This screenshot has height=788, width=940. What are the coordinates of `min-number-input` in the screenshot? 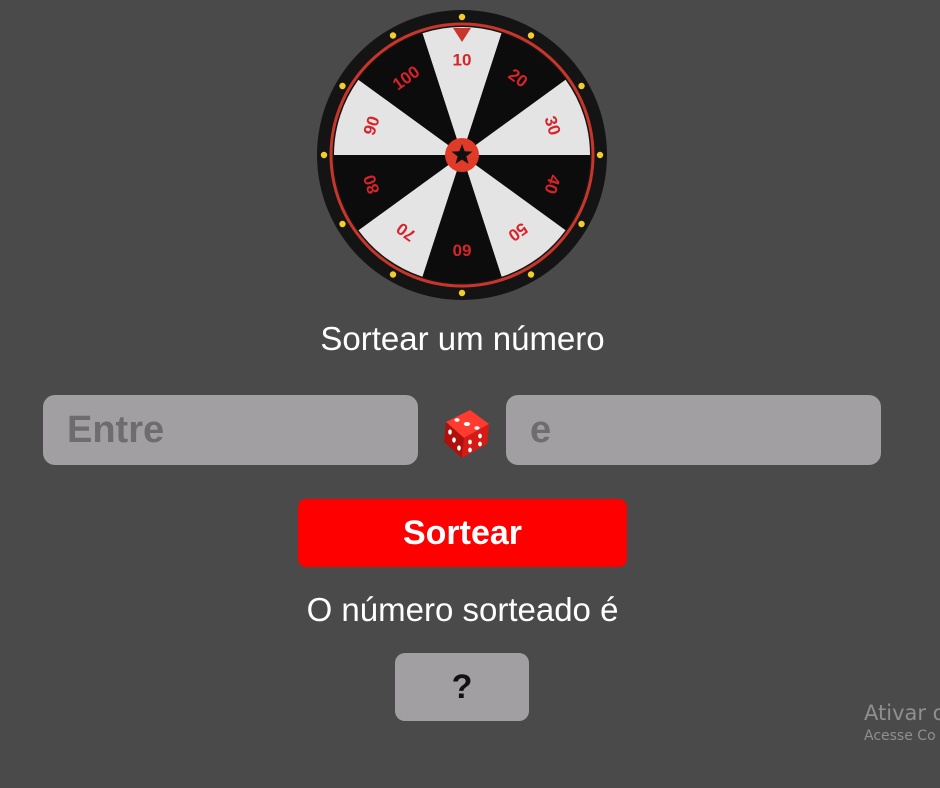 It's located at (230, 430).